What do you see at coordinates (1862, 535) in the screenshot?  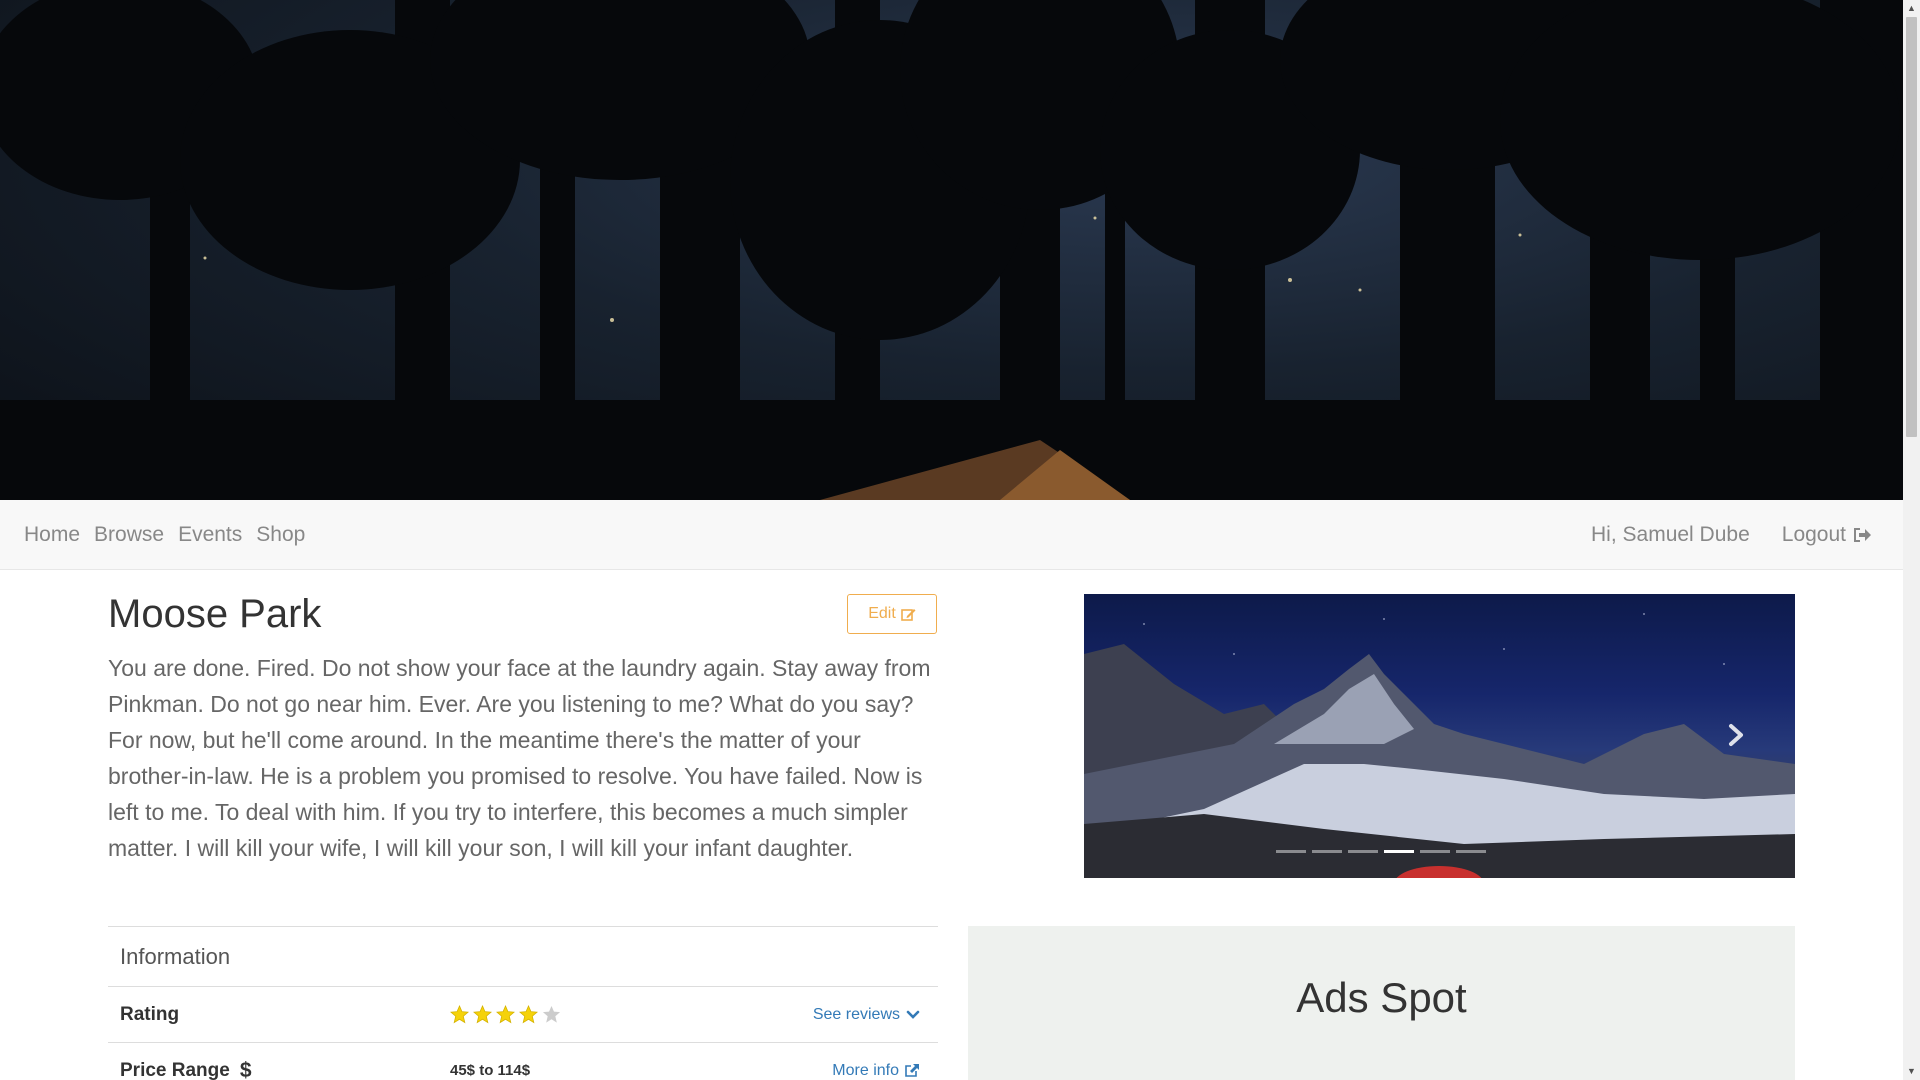 I see `sign-out-icon` at bounding box center [1862, 535].